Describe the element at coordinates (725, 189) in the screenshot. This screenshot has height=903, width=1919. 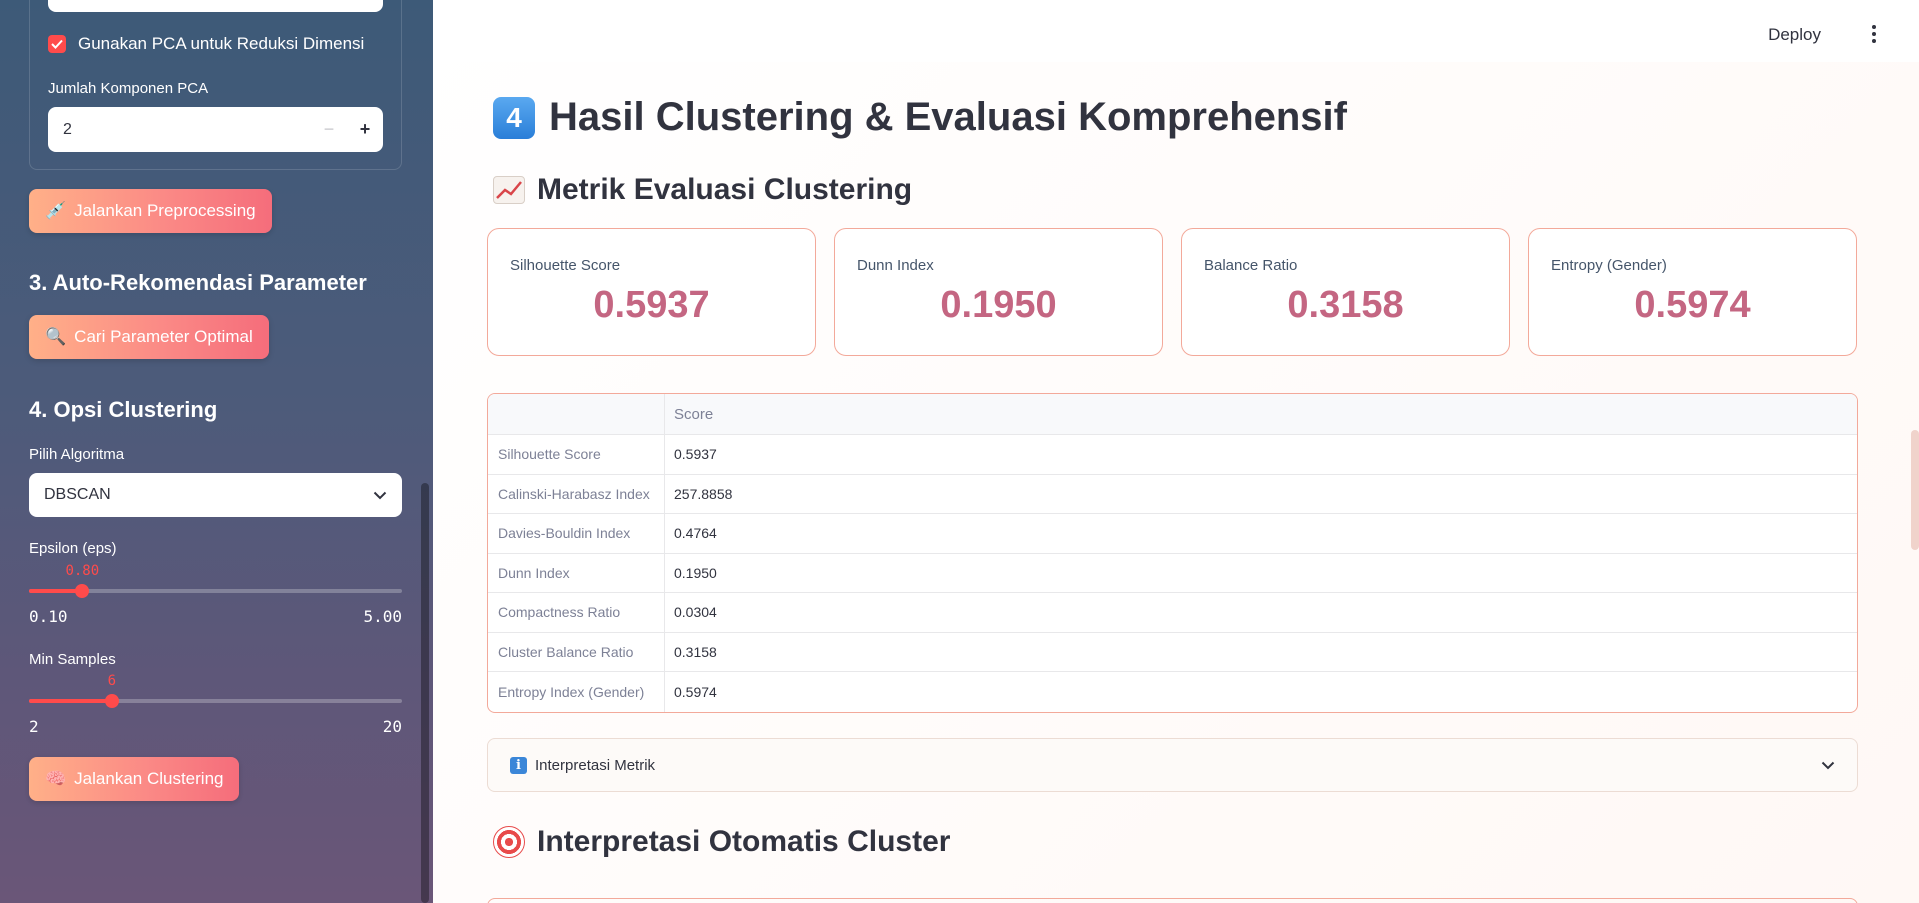
I see `metrics-heading-text: Metrik Evaluasi Clustering` at that location.